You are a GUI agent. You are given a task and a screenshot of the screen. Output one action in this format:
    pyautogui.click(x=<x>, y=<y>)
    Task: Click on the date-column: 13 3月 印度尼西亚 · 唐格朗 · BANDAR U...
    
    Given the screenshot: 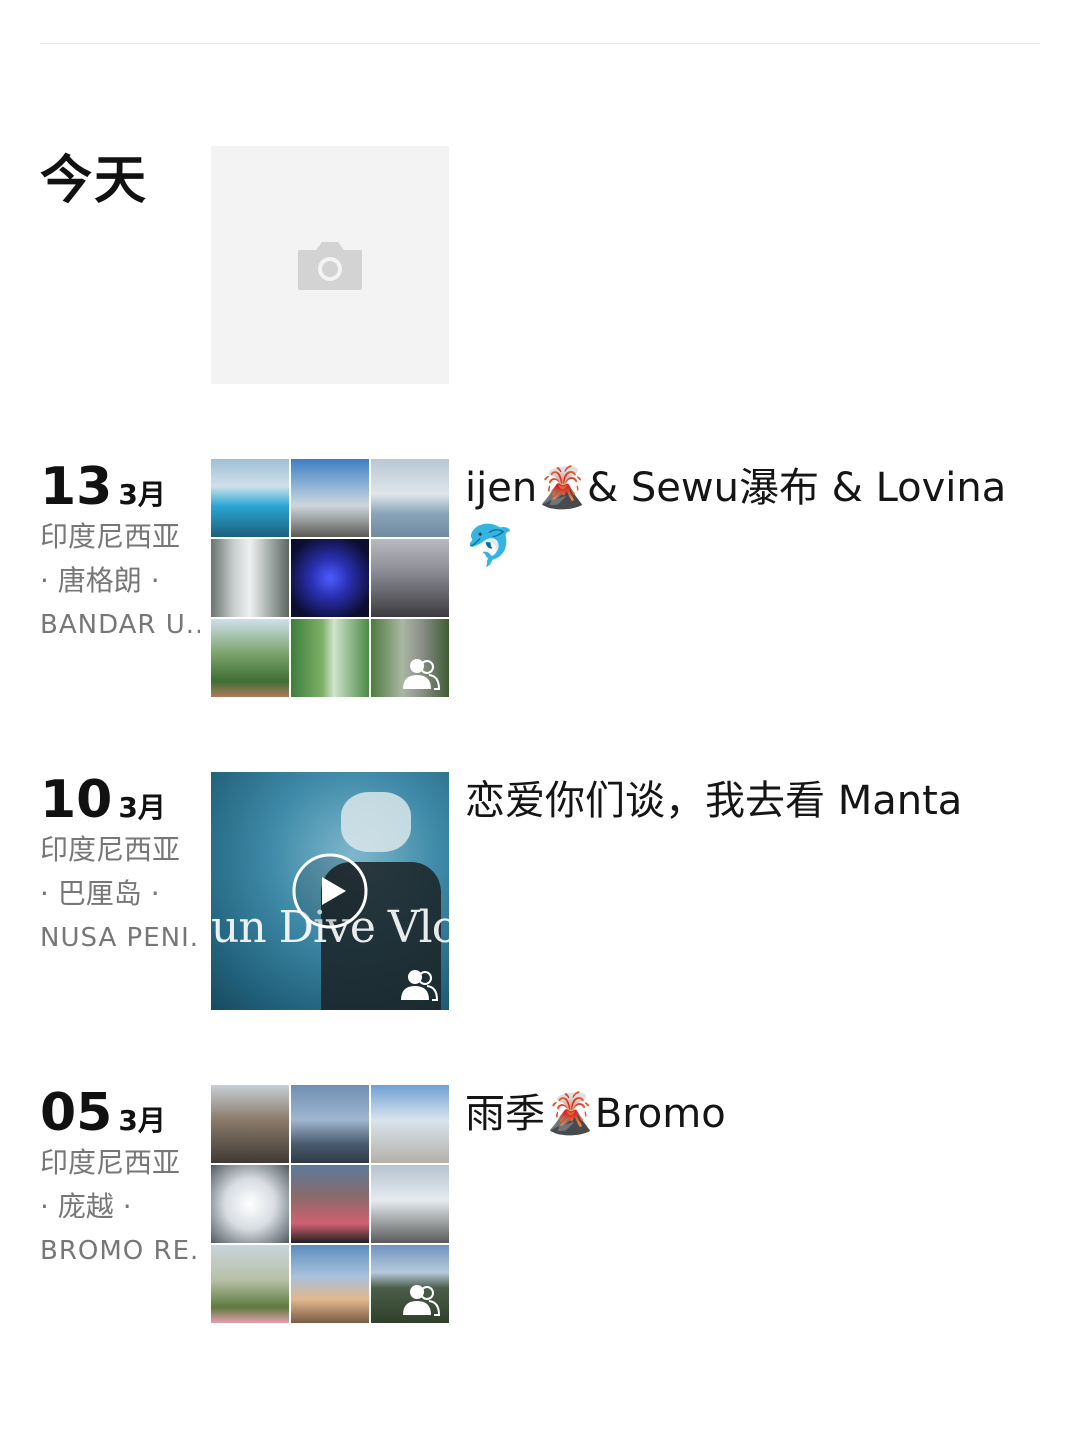 What is the action you would take?
    pyautogui.click(x=120, y=553)
    